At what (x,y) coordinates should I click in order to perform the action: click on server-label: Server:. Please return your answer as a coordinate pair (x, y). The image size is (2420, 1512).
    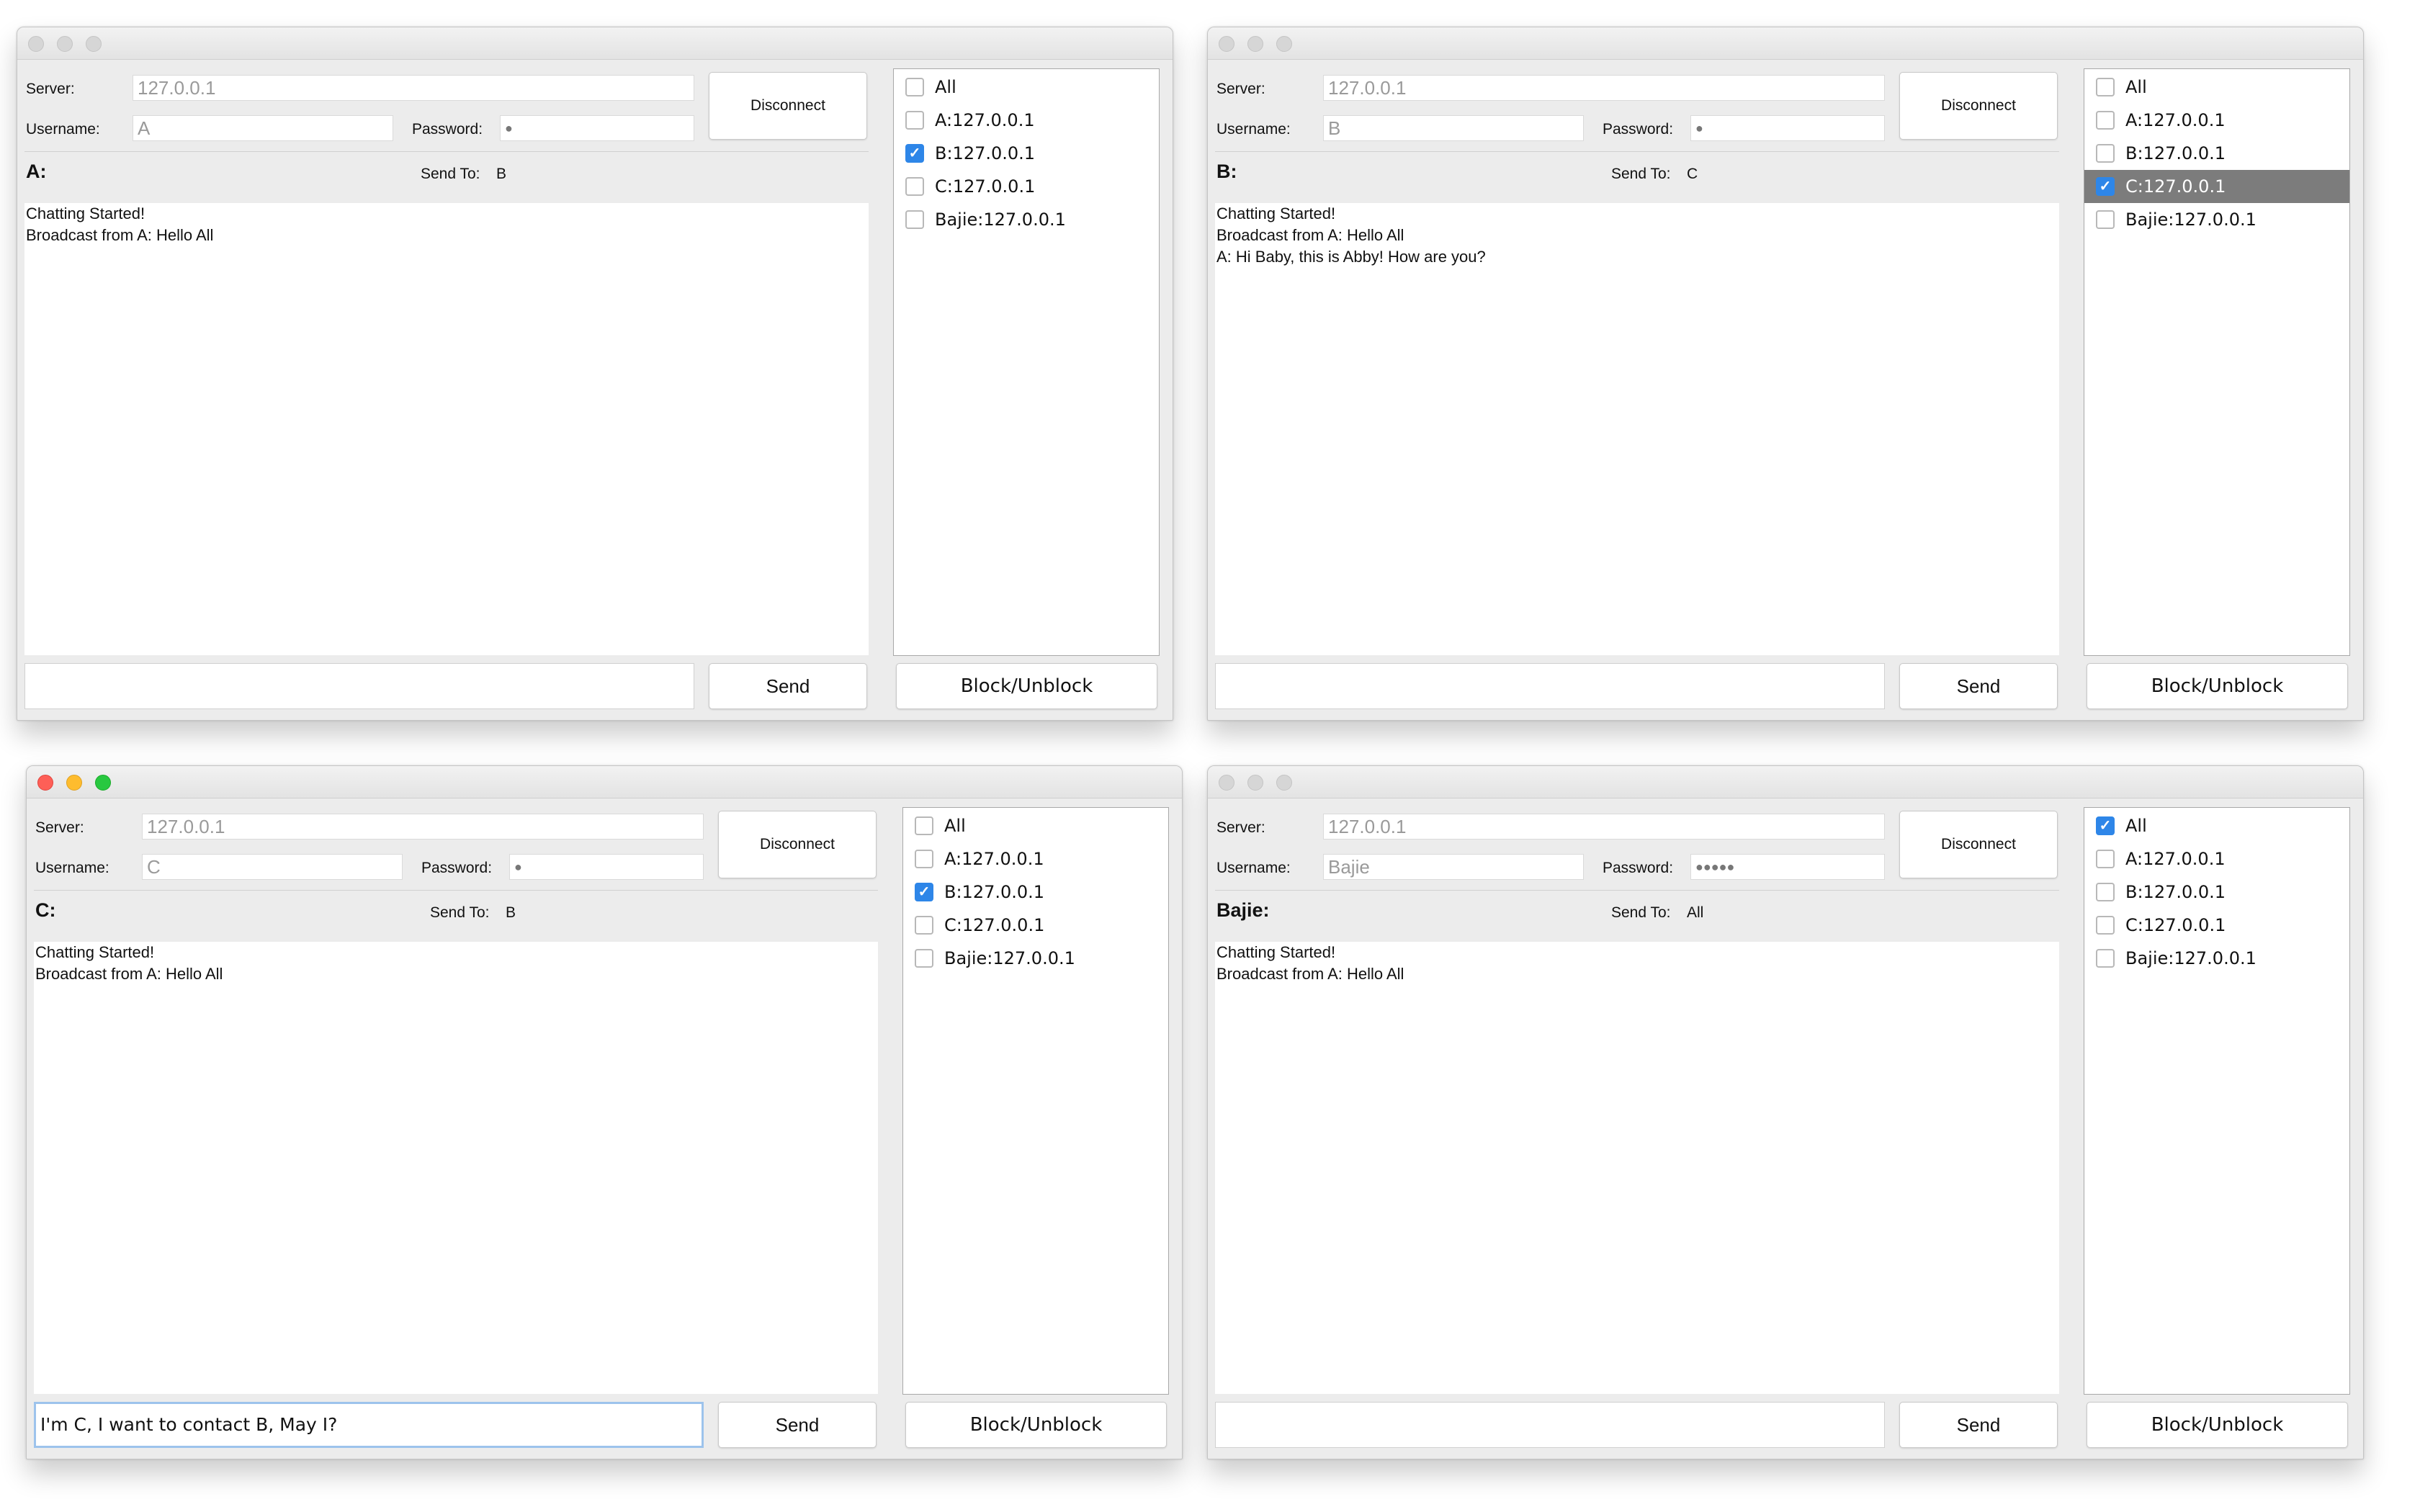
    Looking at the image, I should click on (51, 89).